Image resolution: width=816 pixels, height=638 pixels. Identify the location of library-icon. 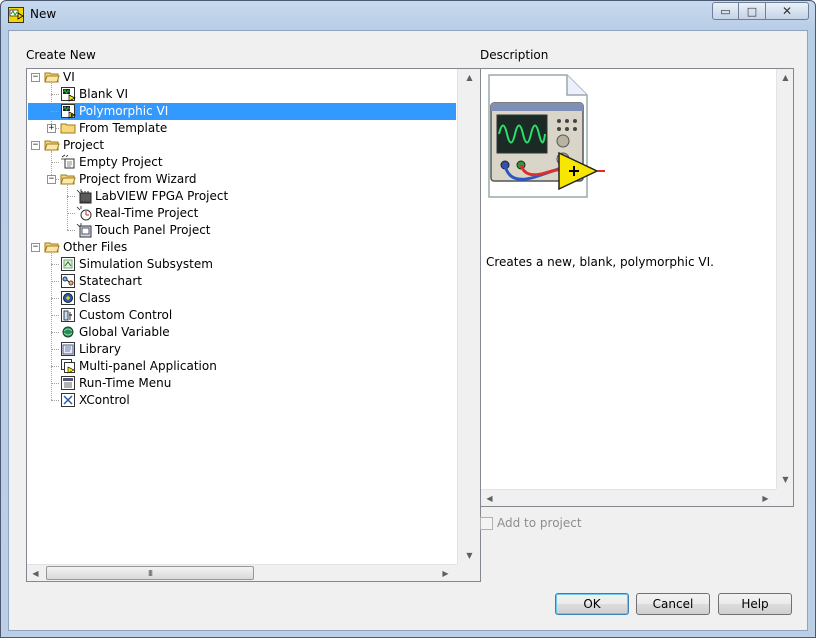
(68, 349).